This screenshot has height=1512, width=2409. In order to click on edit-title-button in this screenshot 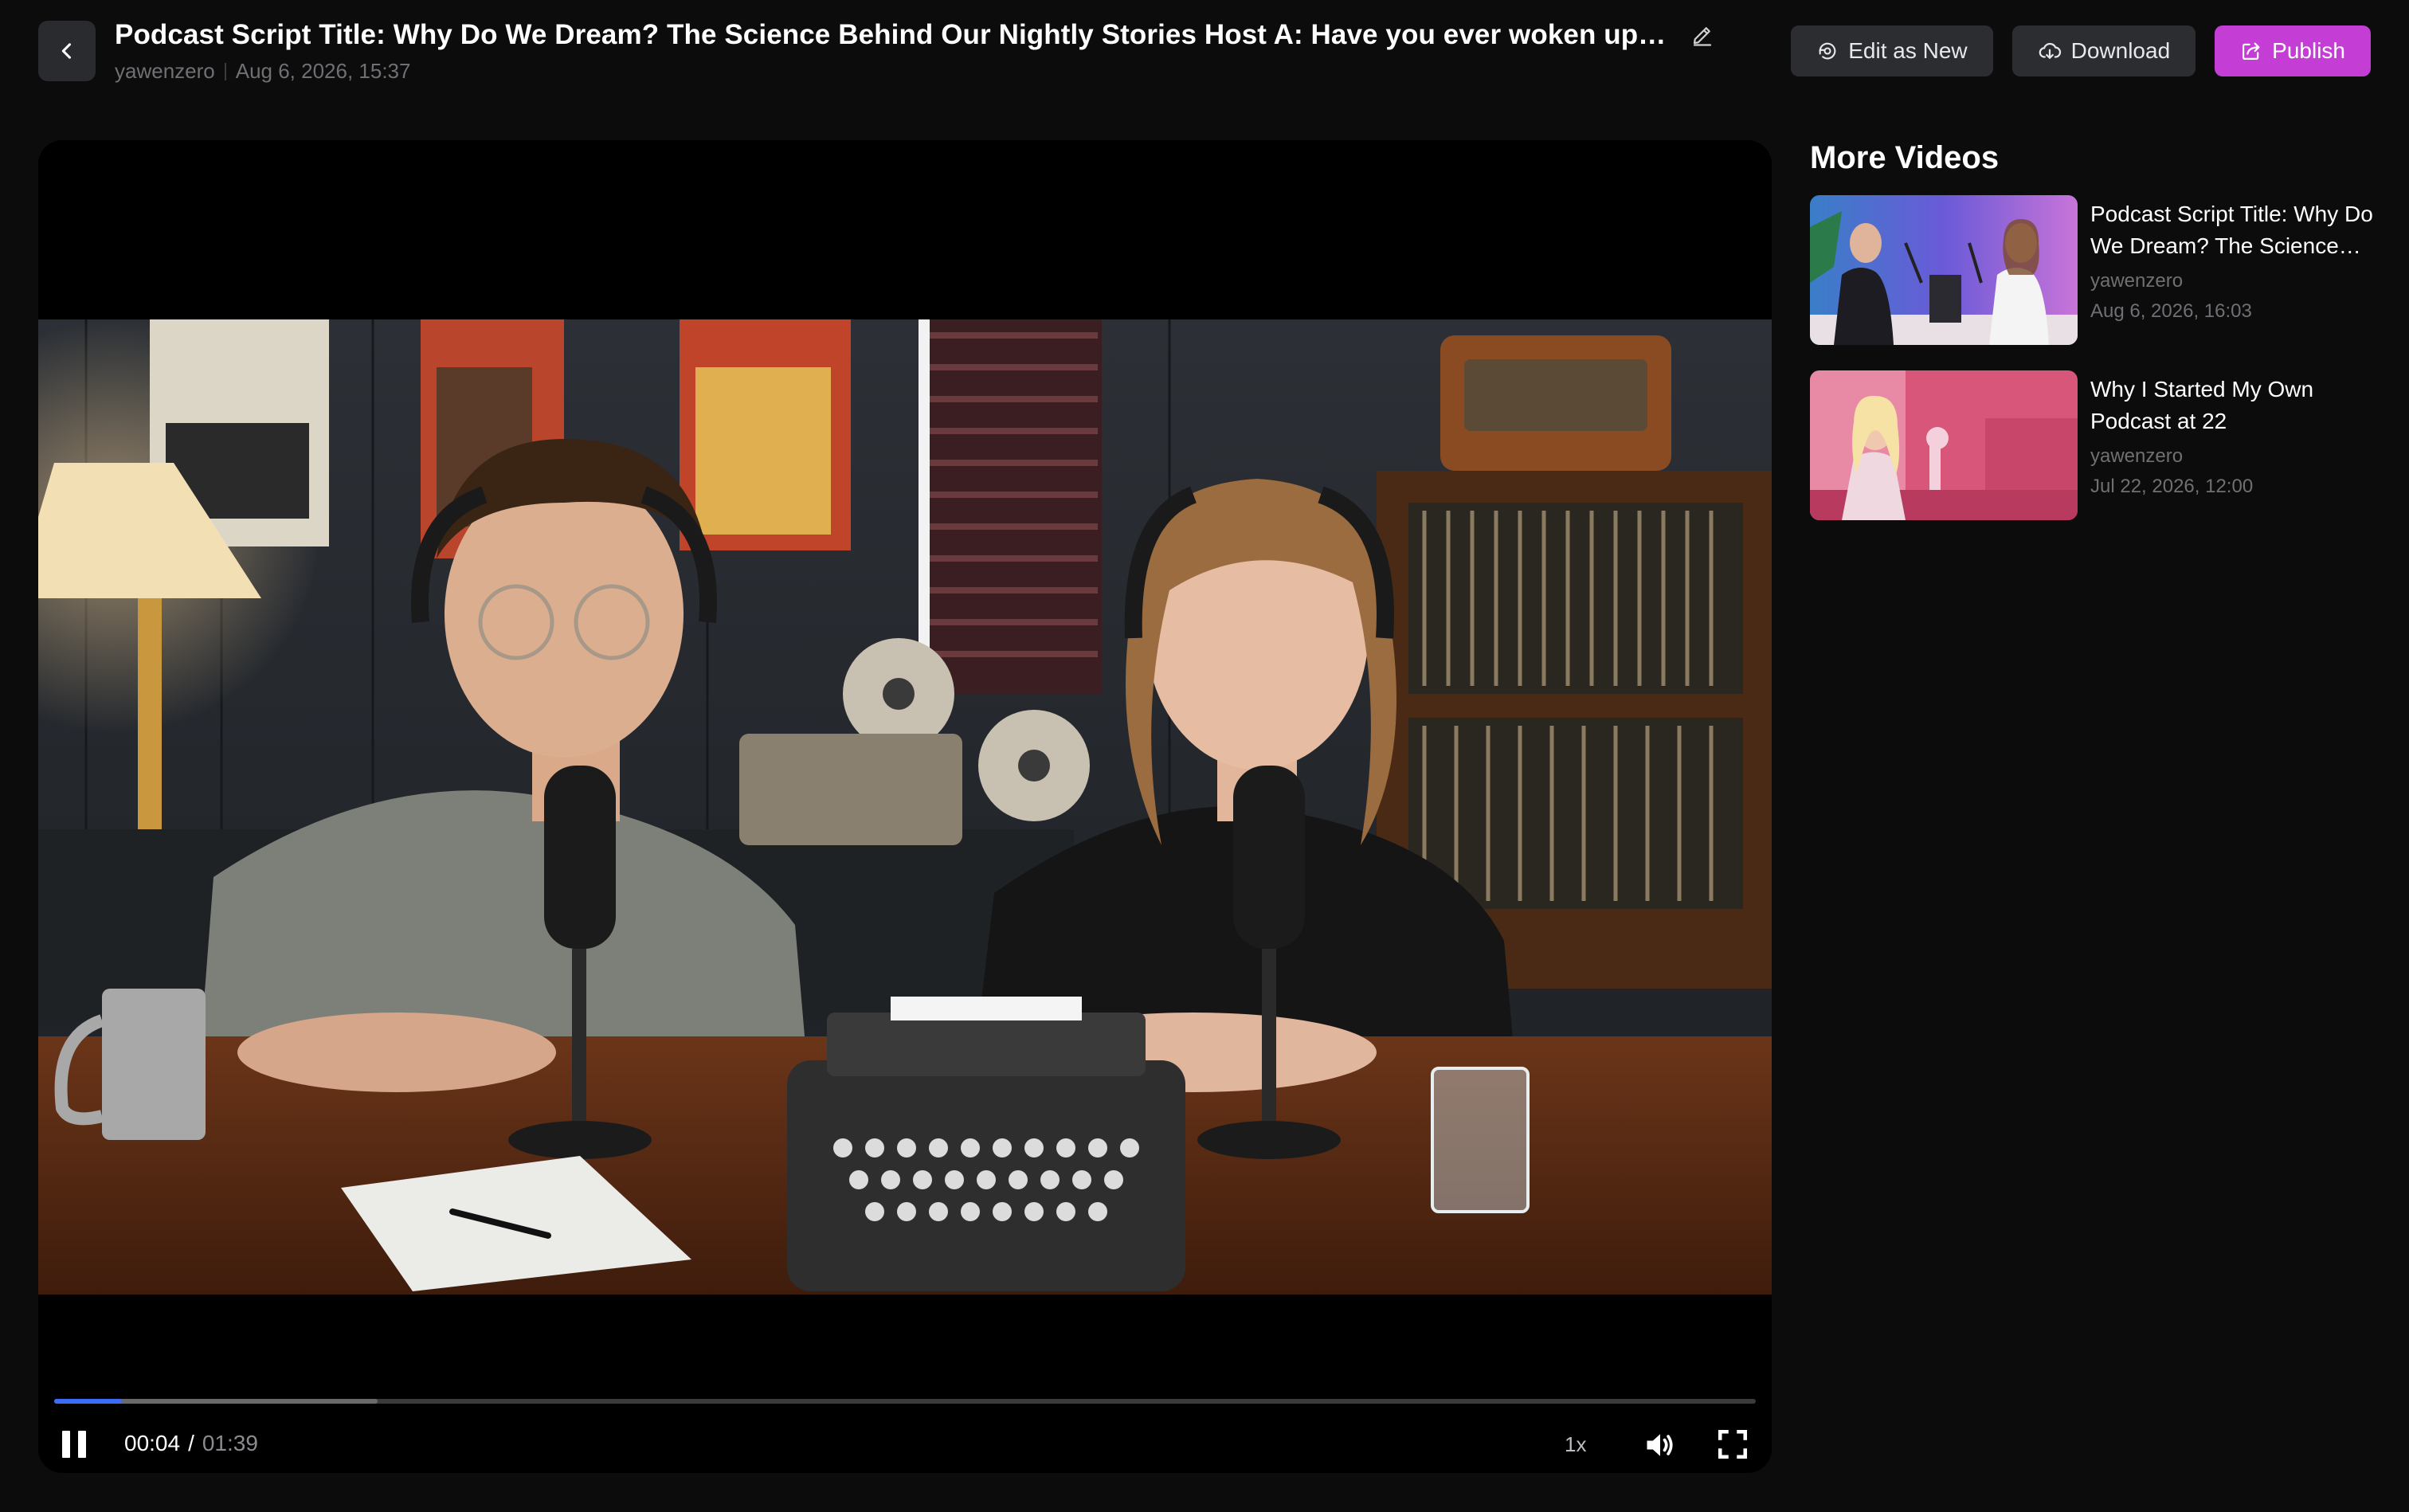, I will do `click(1702, 35)`.